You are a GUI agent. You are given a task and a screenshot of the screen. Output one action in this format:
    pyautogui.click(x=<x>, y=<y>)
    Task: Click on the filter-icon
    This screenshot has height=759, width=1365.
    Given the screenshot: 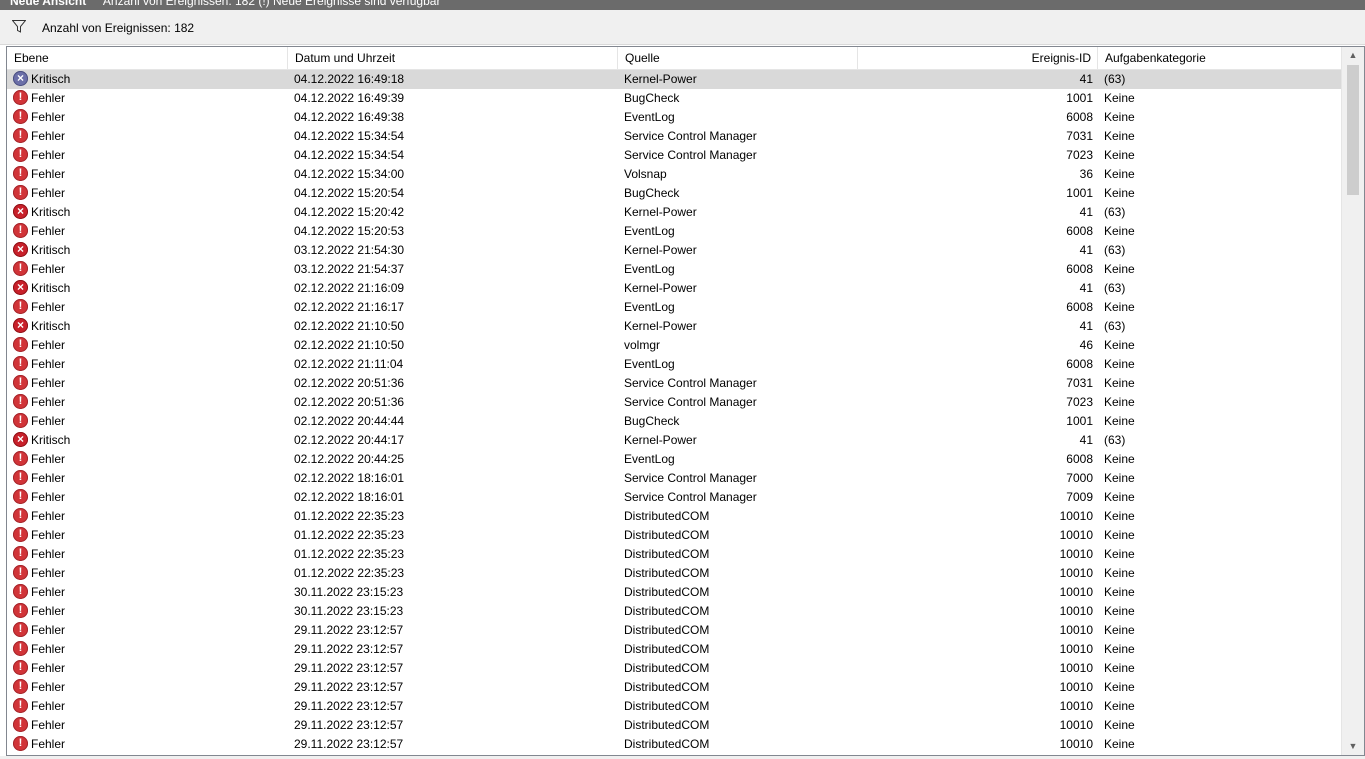 What is the action you would take?
    pyautogui.click(x=19, y=26)
    